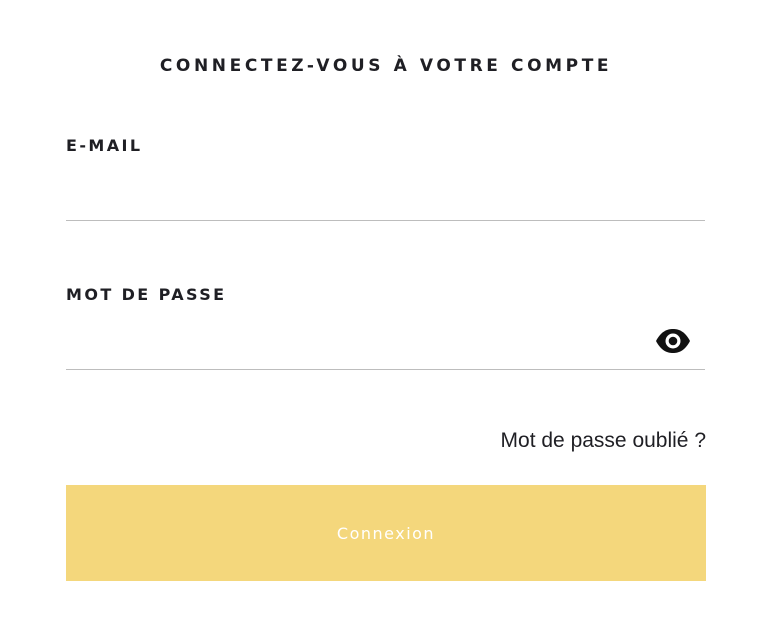 The width and height of the screenshot is (782, 630). I want to click on page-title: CONNECTEZ-VOUS À VOTRE COMPTE, so click(386, 66).